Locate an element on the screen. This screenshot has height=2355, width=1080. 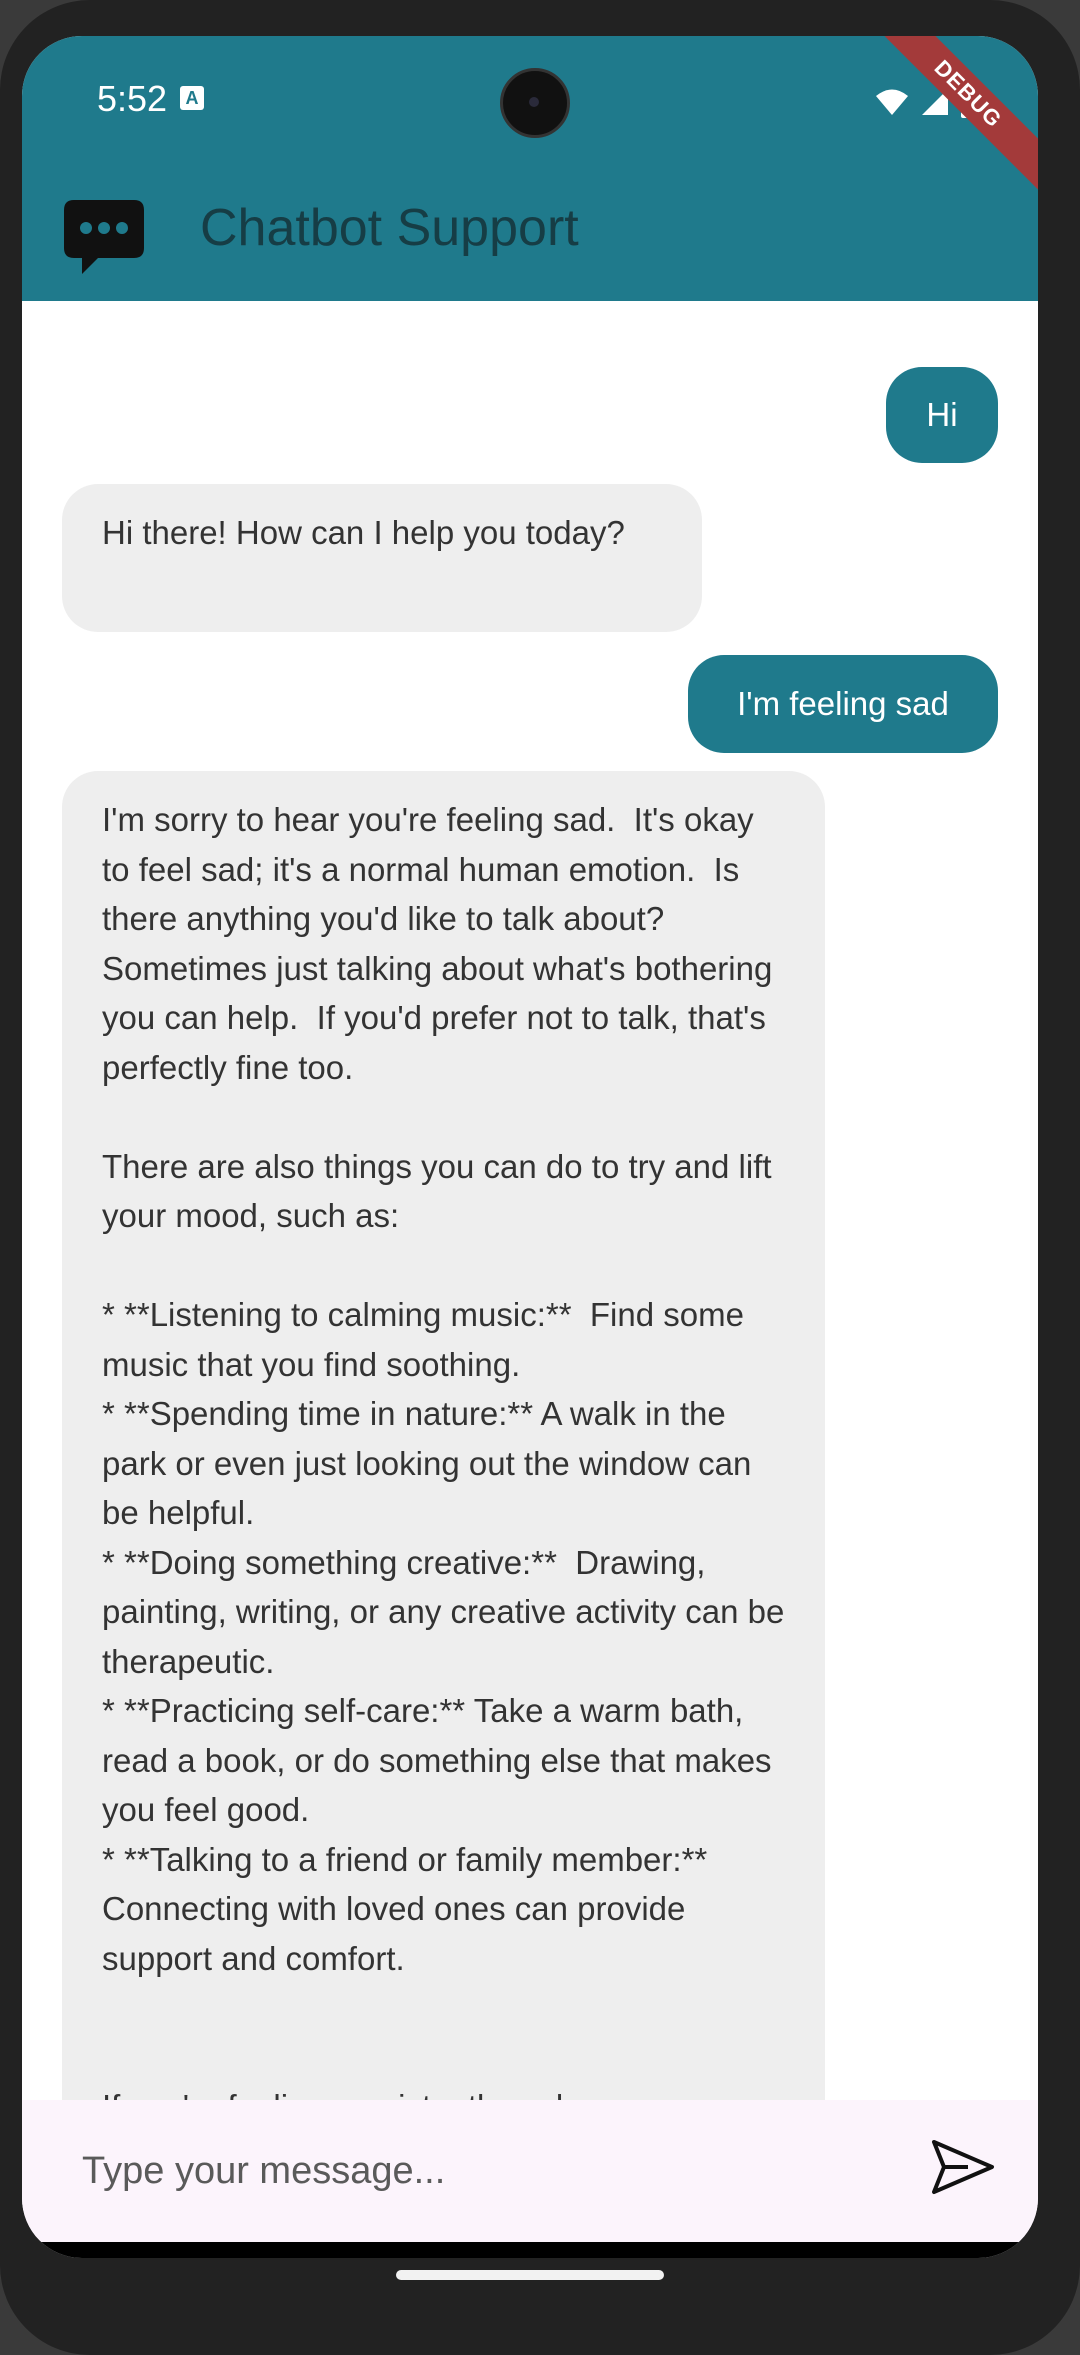
wifi-icon is located at coordinates (892, 102).